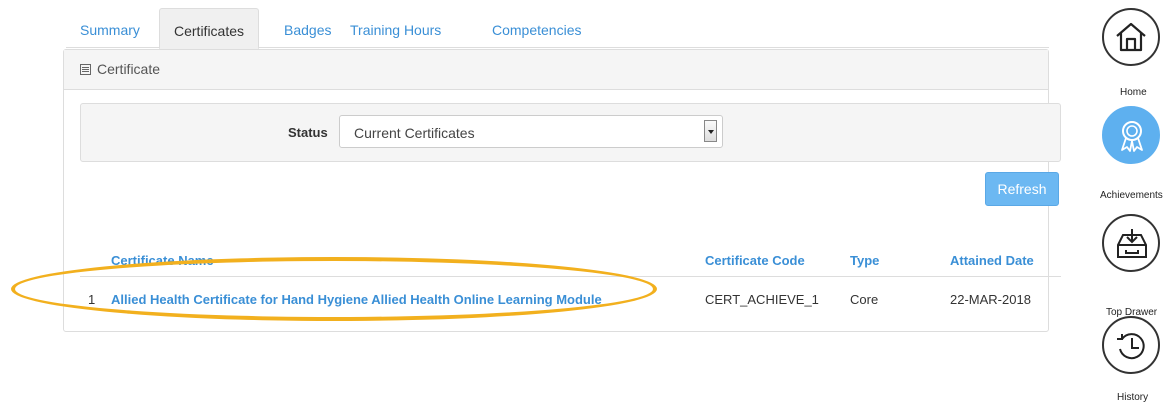 The width and height of the screenshot is (1174, 406). What do you see at coordinates (762, 299) in the screenshot?
I see `certificate-code: CERT_ACHIEVE_1` at bounding box center [762, 299].